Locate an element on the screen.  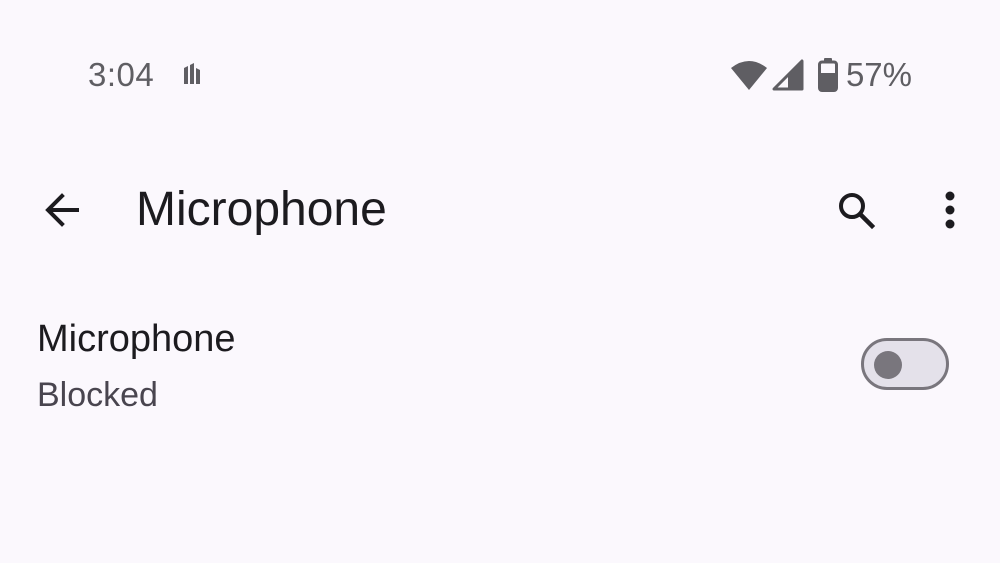
status-icons: 57% is located at coordinates (821, 75).